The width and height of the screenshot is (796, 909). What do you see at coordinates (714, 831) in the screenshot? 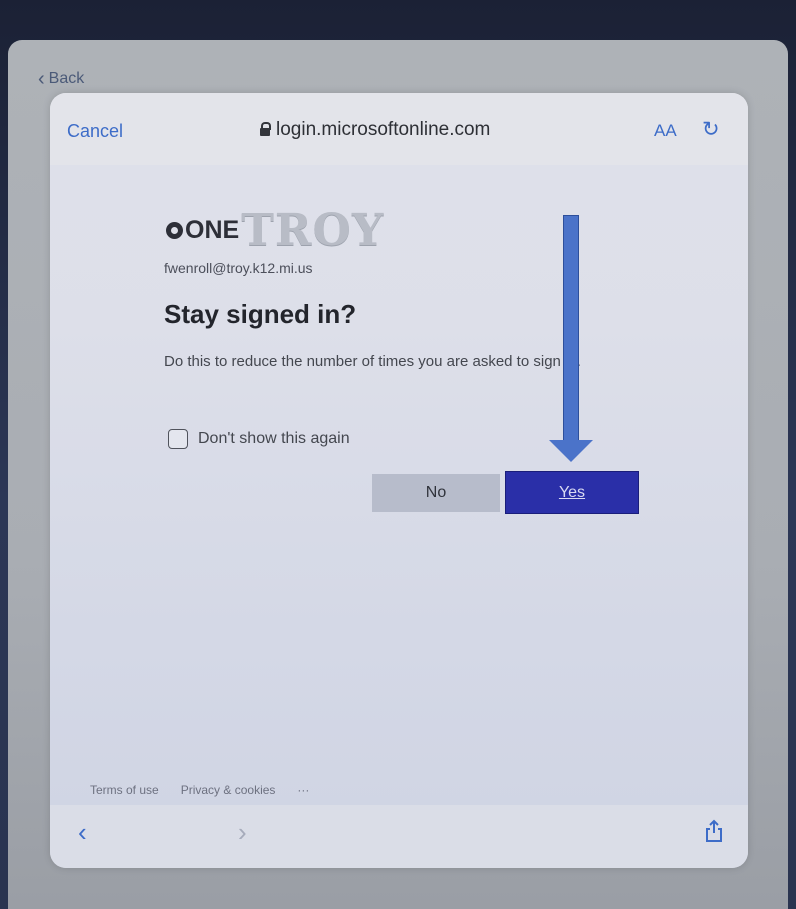
I see `share-icon` at bounding box center [714, 831].